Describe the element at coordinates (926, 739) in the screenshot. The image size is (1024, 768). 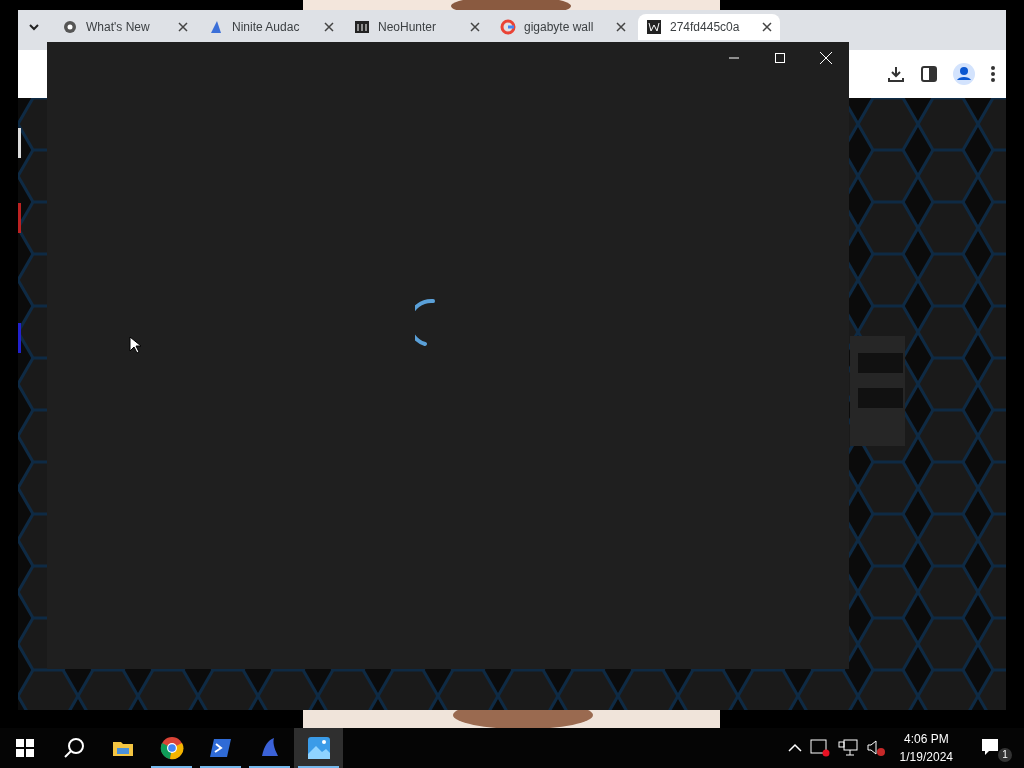
I see `time-text: 4:06 PM` at that location.